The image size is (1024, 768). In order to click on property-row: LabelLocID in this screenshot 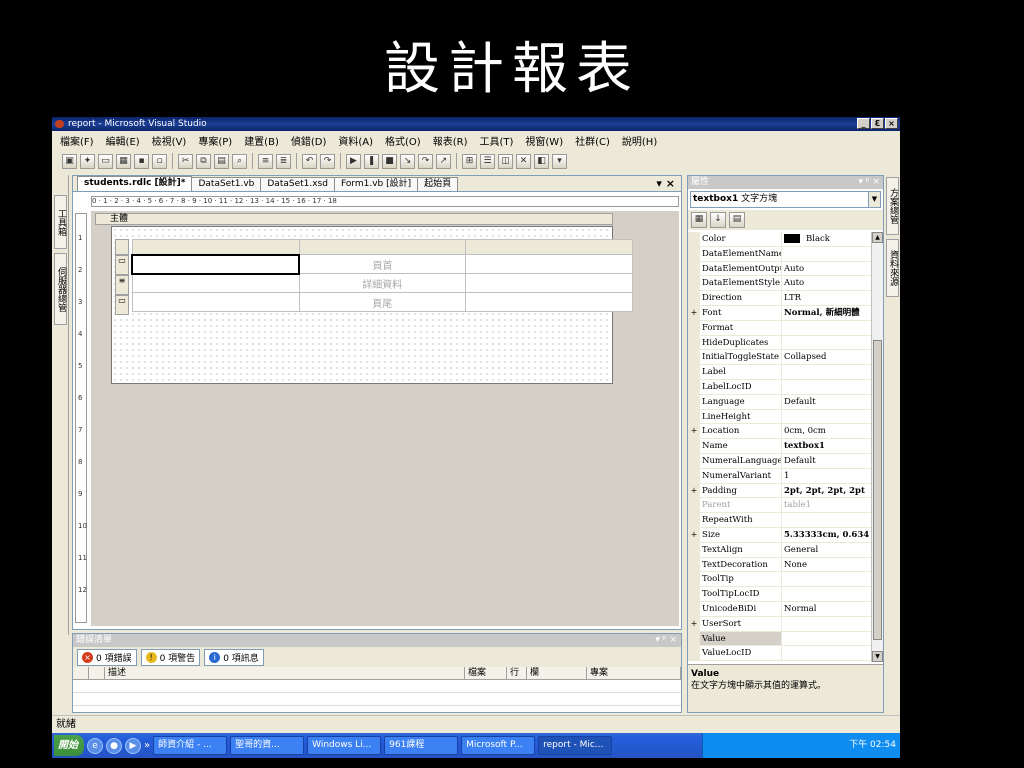, I will do `click(779, 387)`.